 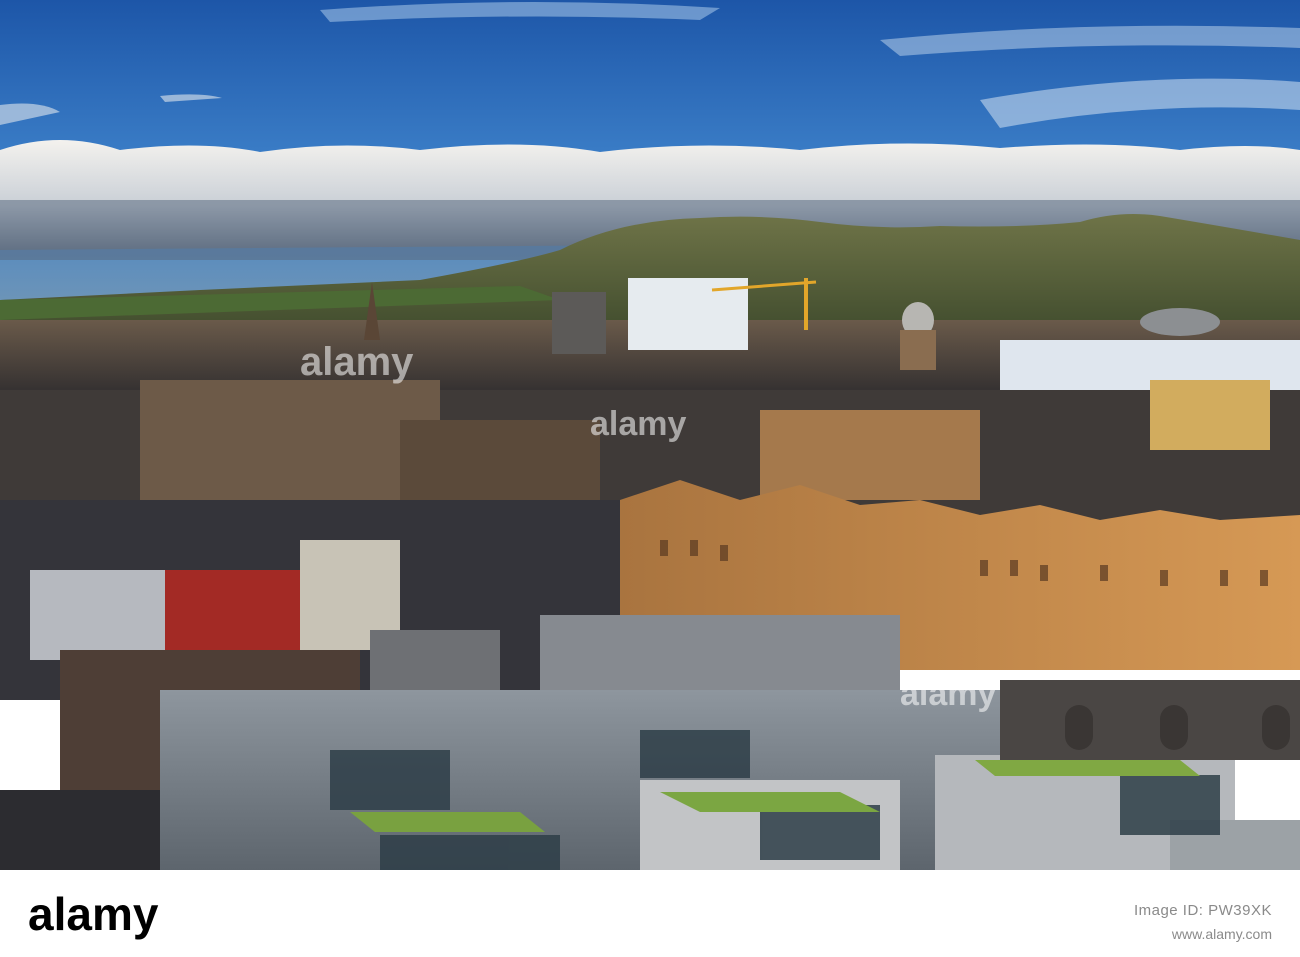 What do you see at coordinates (1240, 910) in the screenshot?
I see `stock-id-value: PW39XK` at bounding box center [1240, 910].